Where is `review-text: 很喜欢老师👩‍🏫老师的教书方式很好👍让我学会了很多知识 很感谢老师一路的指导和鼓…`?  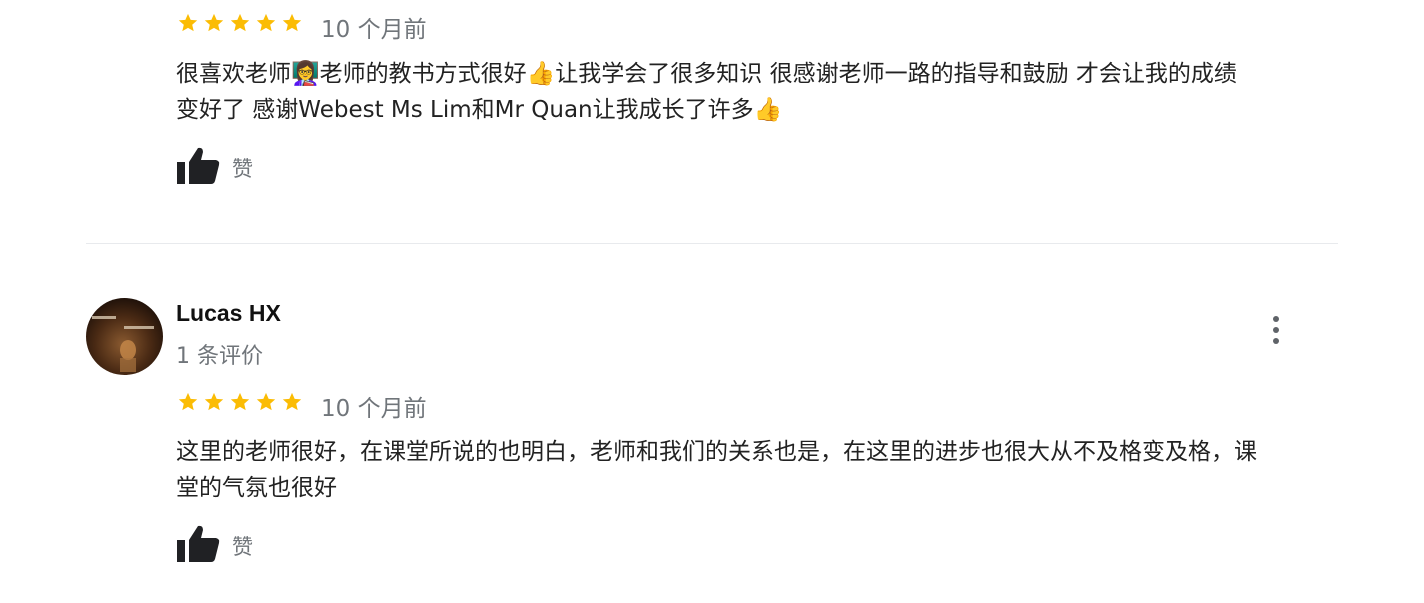
review-text: 很喜欢老师👩‍🏫老师的教书方式很好👍让我学会了很多知识 很感谢老师一路的指导和鼓… is located at coordinates (766, 92).